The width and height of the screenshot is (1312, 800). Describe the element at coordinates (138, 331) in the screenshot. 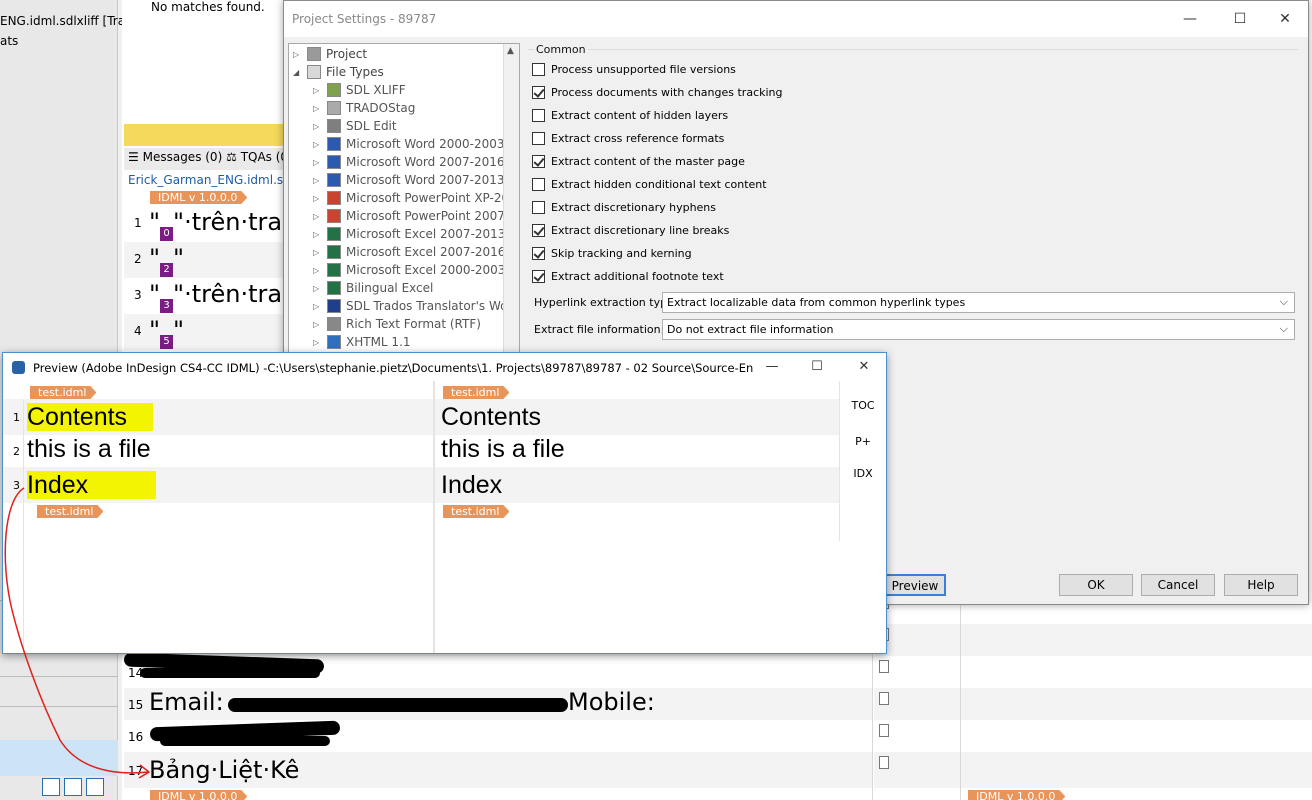

I see `segment-number: 4` at that location.